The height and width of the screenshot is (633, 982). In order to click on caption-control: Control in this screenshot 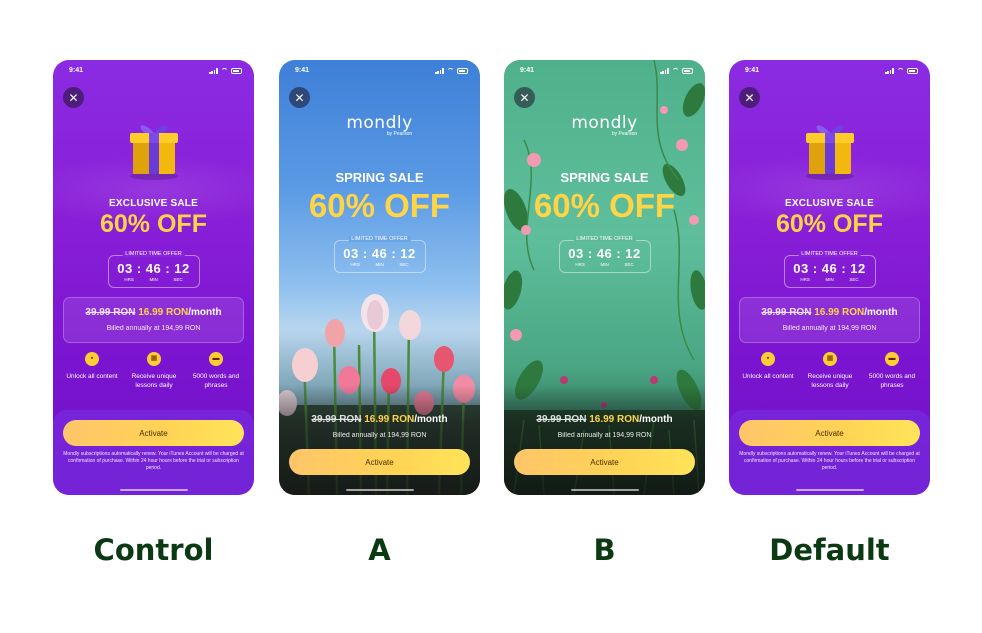, I will do `click(153, 550)`.